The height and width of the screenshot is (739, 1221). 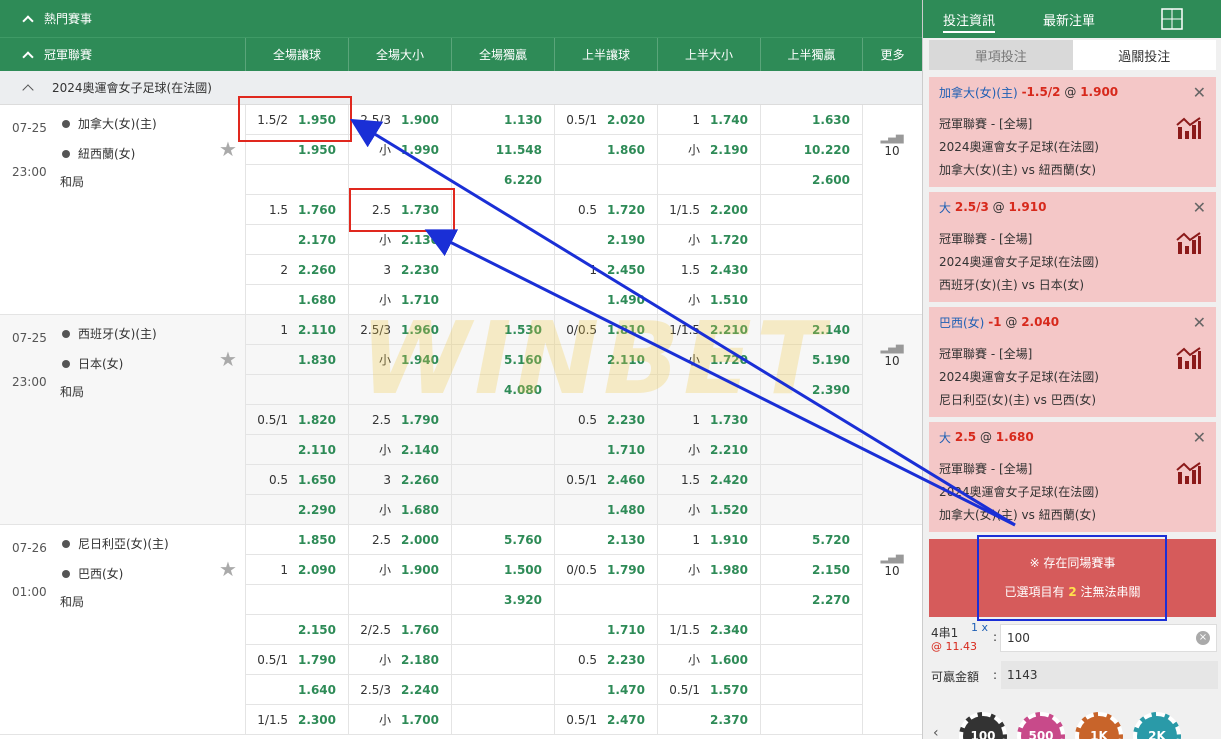 What do you see at coordinates (399, 270) in the screenshot?
I see `odds-cell: 3 2.230` at bounding box center [399, 270].